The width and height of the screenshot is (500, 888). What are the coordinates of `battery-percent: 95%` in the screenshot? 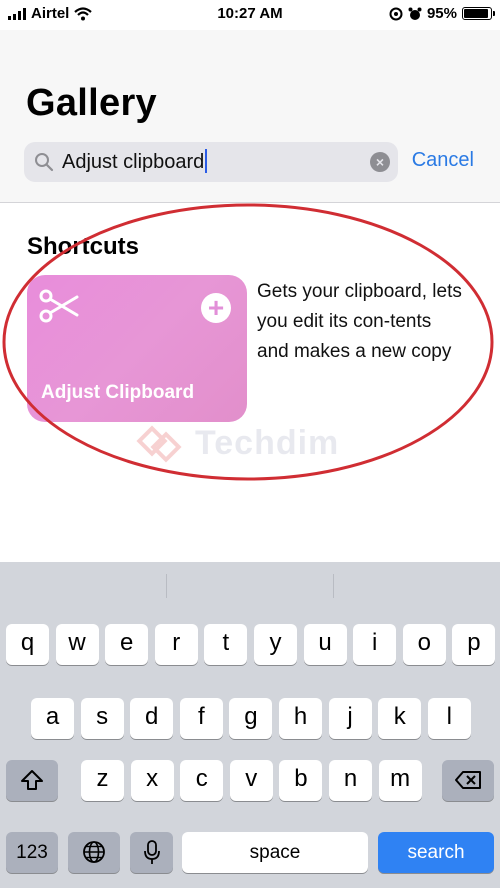 It's located at (441, 13).